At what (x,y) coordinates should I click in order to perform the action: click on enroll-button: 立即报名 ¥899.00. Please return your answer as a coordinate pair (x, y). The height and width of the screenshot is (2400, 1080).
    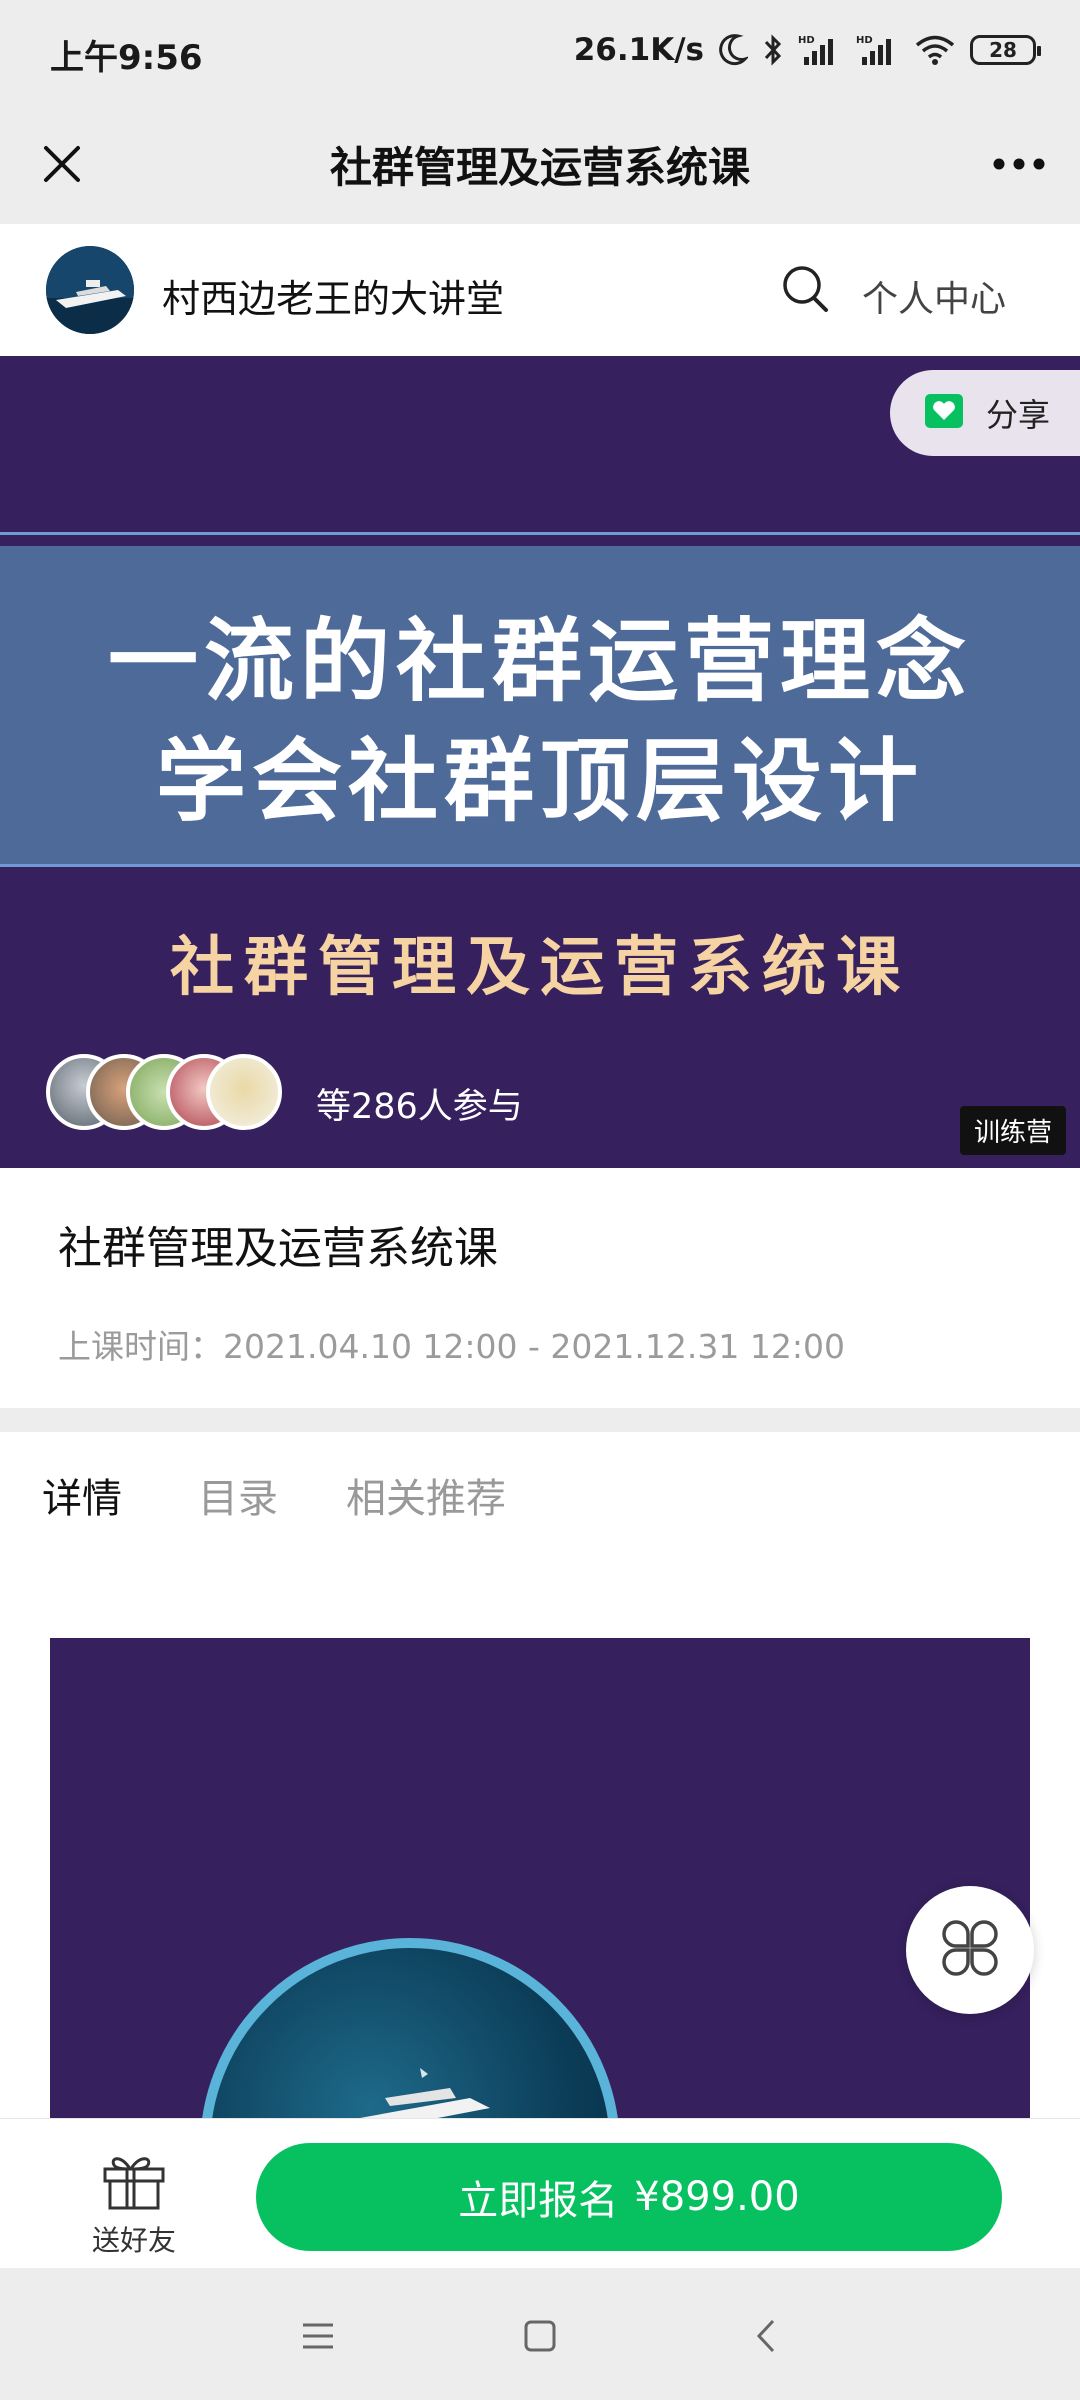
    Looking at the image, I should click on (629, 2197).